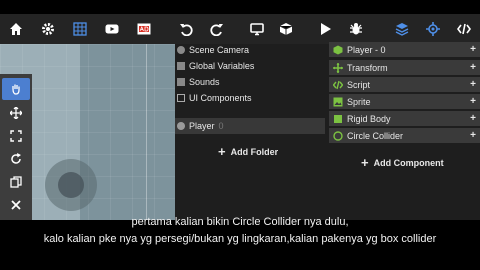 The height and width of the screenshot is (270, 480). What do you see at coordinates (325, 29) in the screenshot?
I see `play-icon` at bounding box center [325, 29].